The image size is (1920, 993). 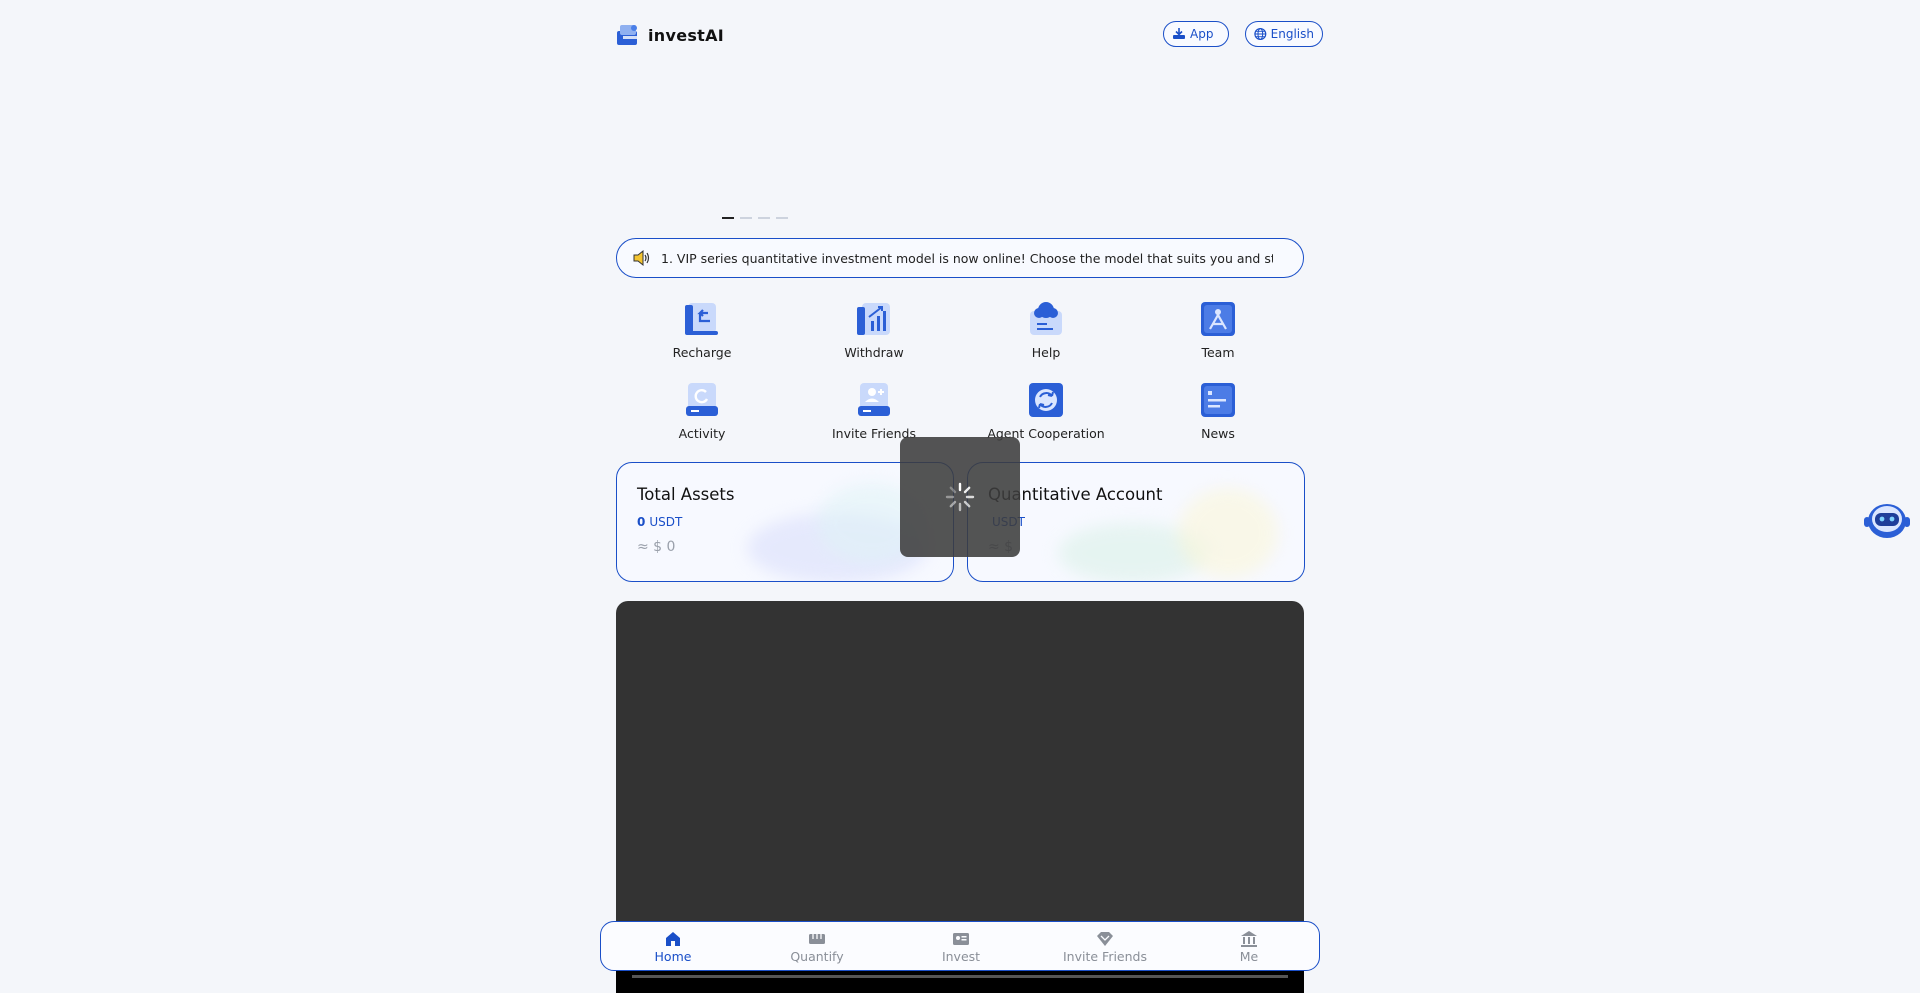 What do you see at coordinates (1046, 352) in the screenshot?
I see `quick-action-label: Help` at bounding box center [1046, 352].